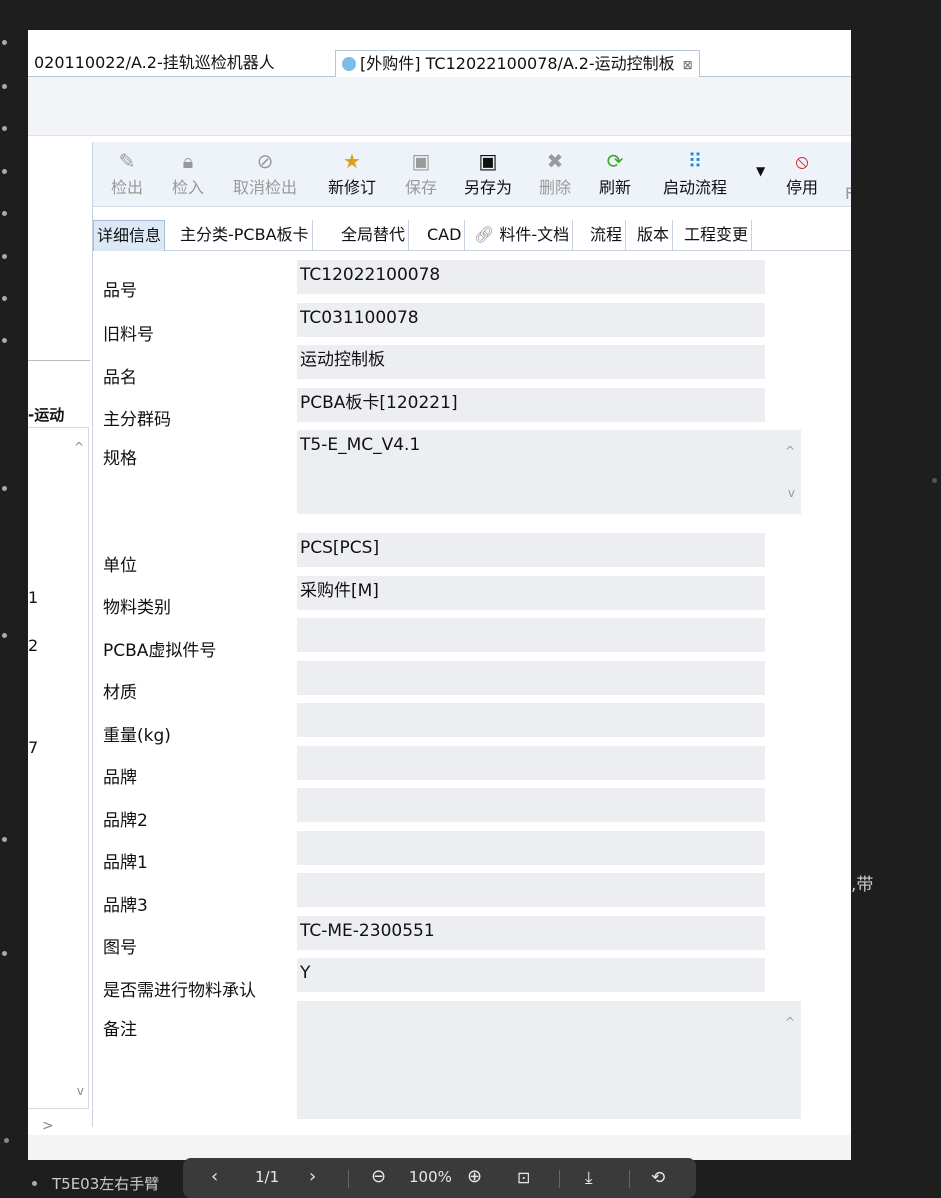 This screenshot has width=941, height=1198. Describe the element at coordinates (48, 1126) in the screenshot. I see `scroll-right-icon: >` at that location.